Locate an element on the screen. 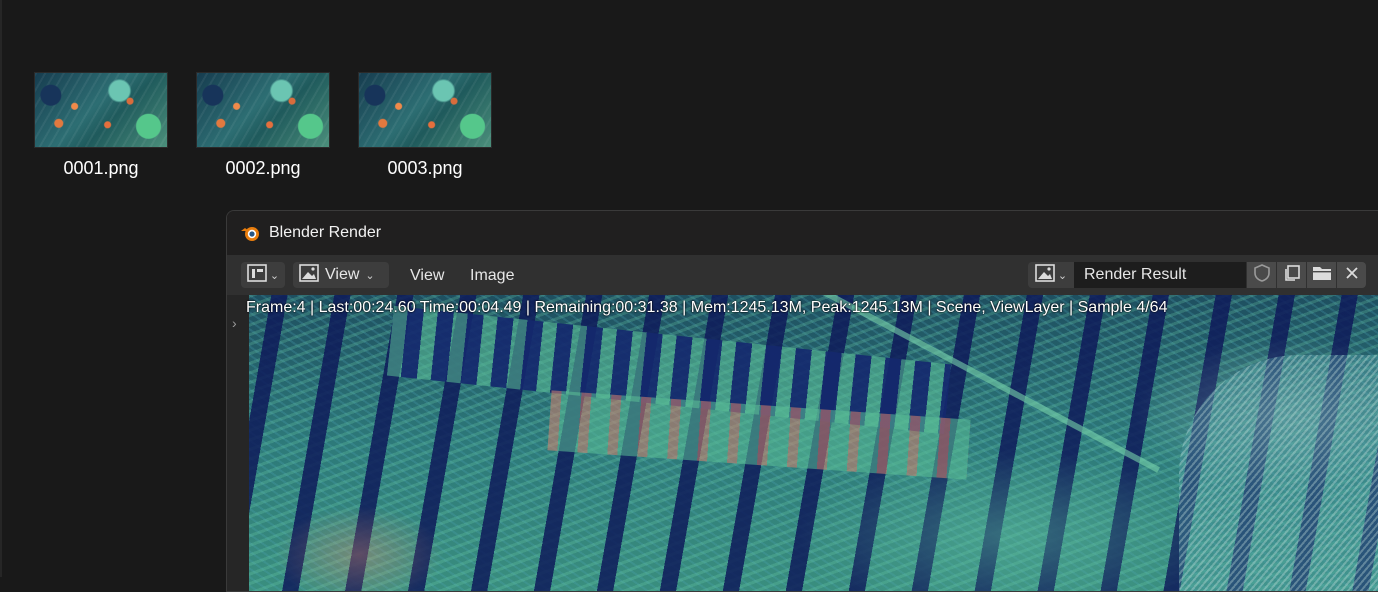 The image size is (1378, 592). view-mode-dropdown: View ⌄ is located at coordinates (341, 275).